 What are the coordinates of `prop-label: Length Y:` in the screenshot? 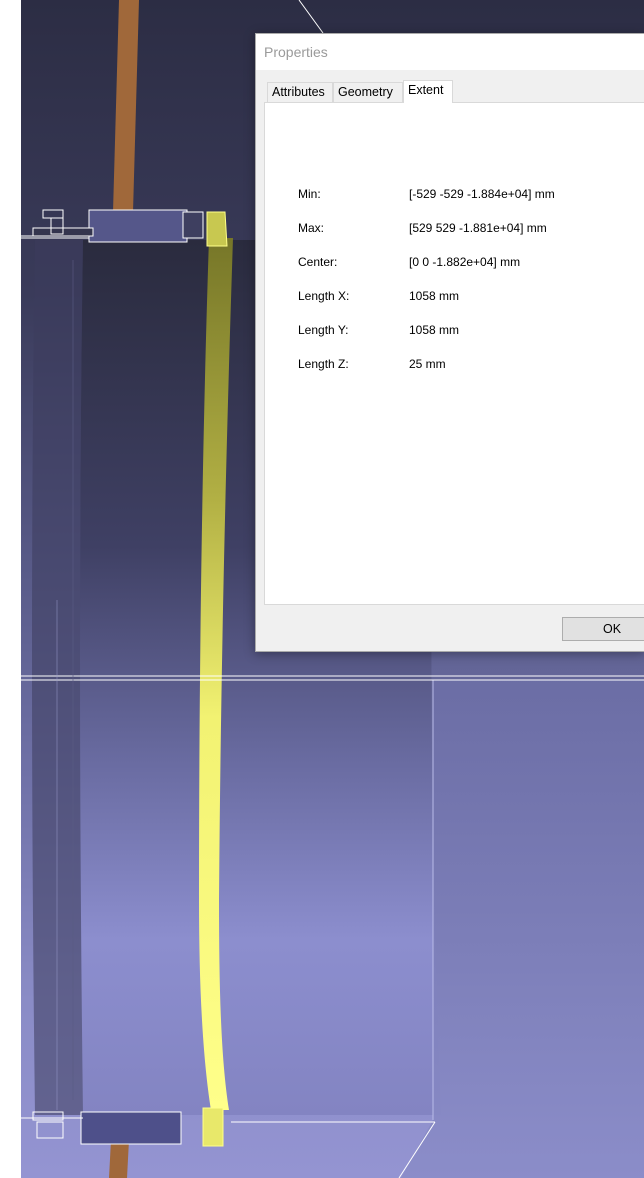 It's located at (323, 330).